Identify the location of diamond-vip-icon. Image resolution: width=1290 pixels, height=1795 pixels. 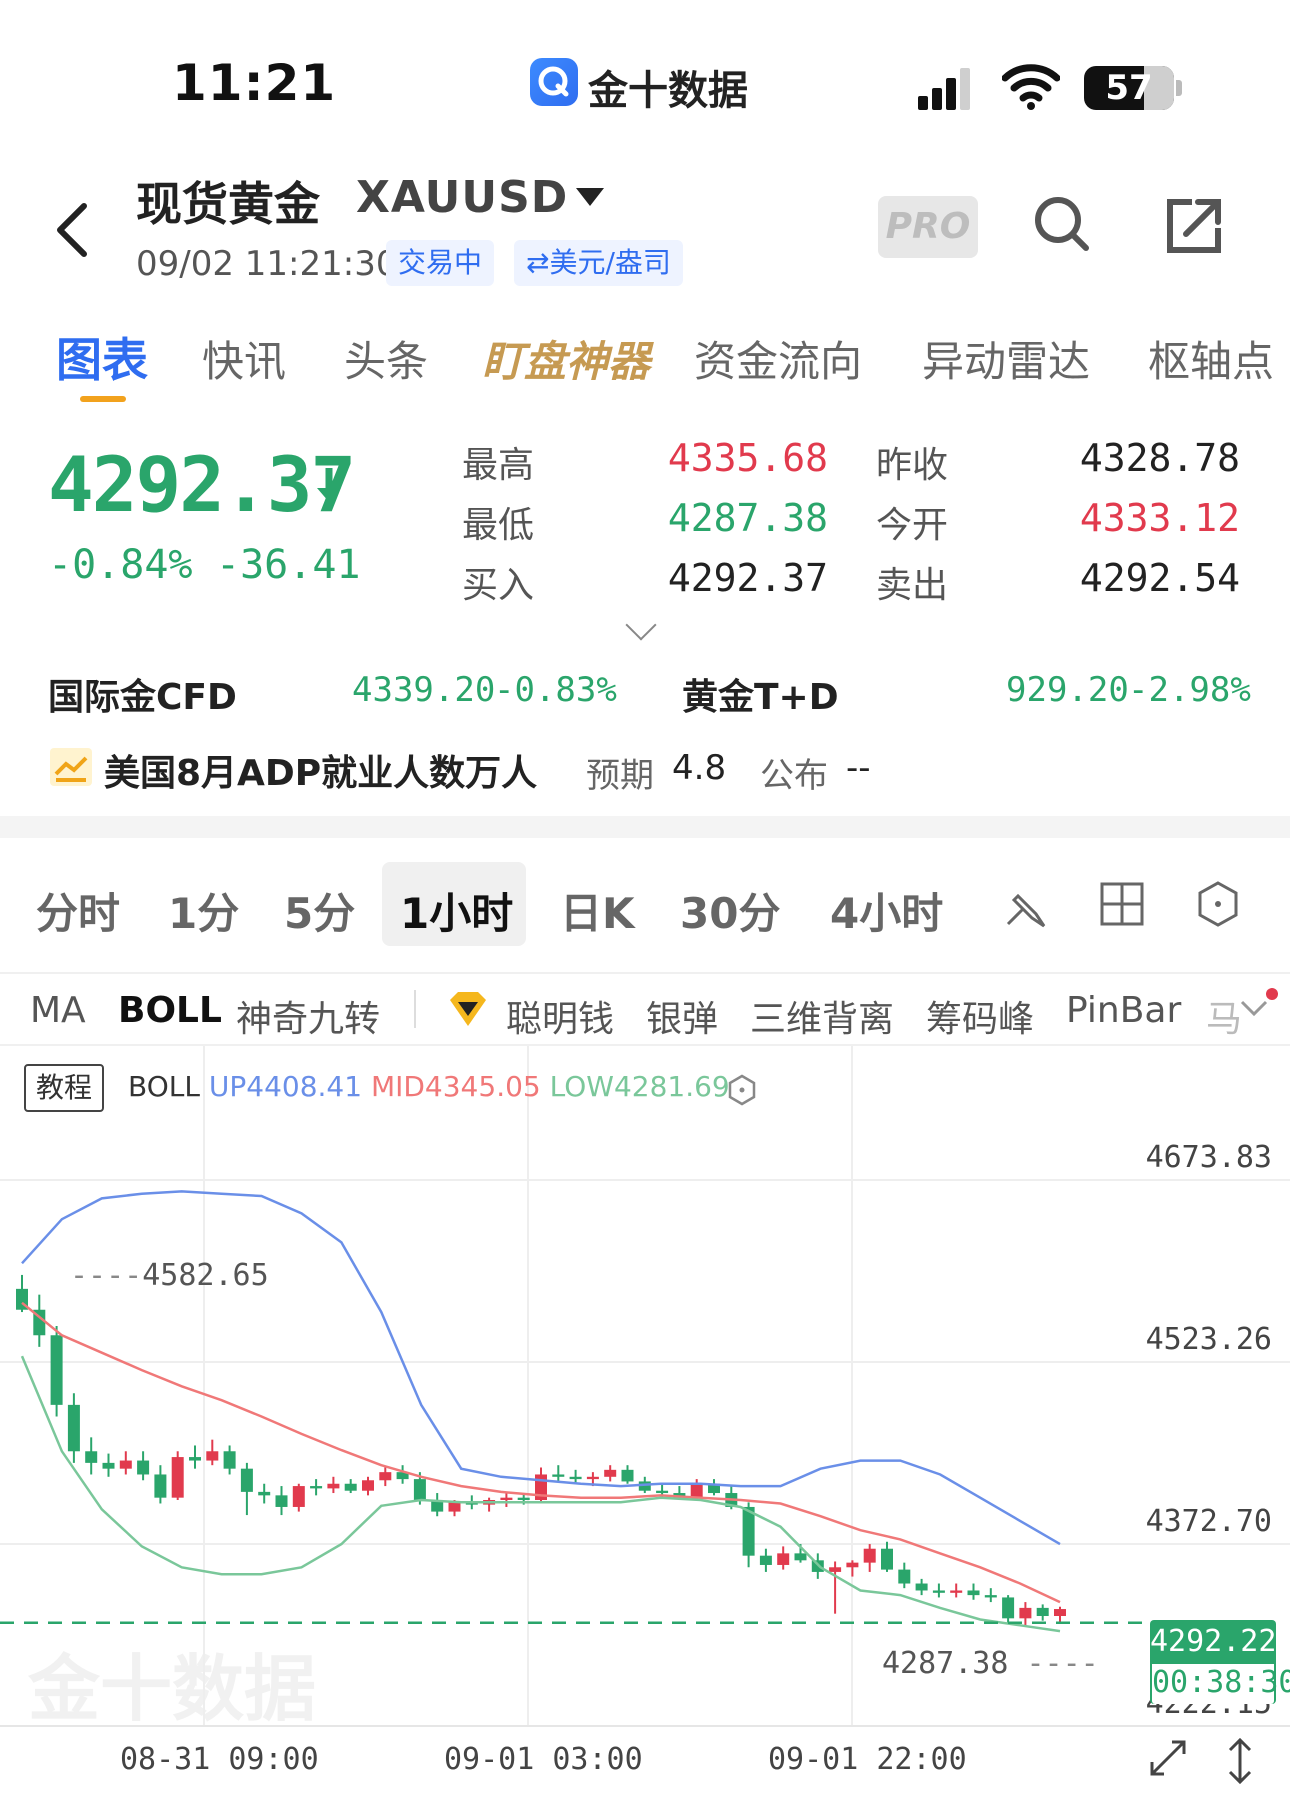
(468, 1012).